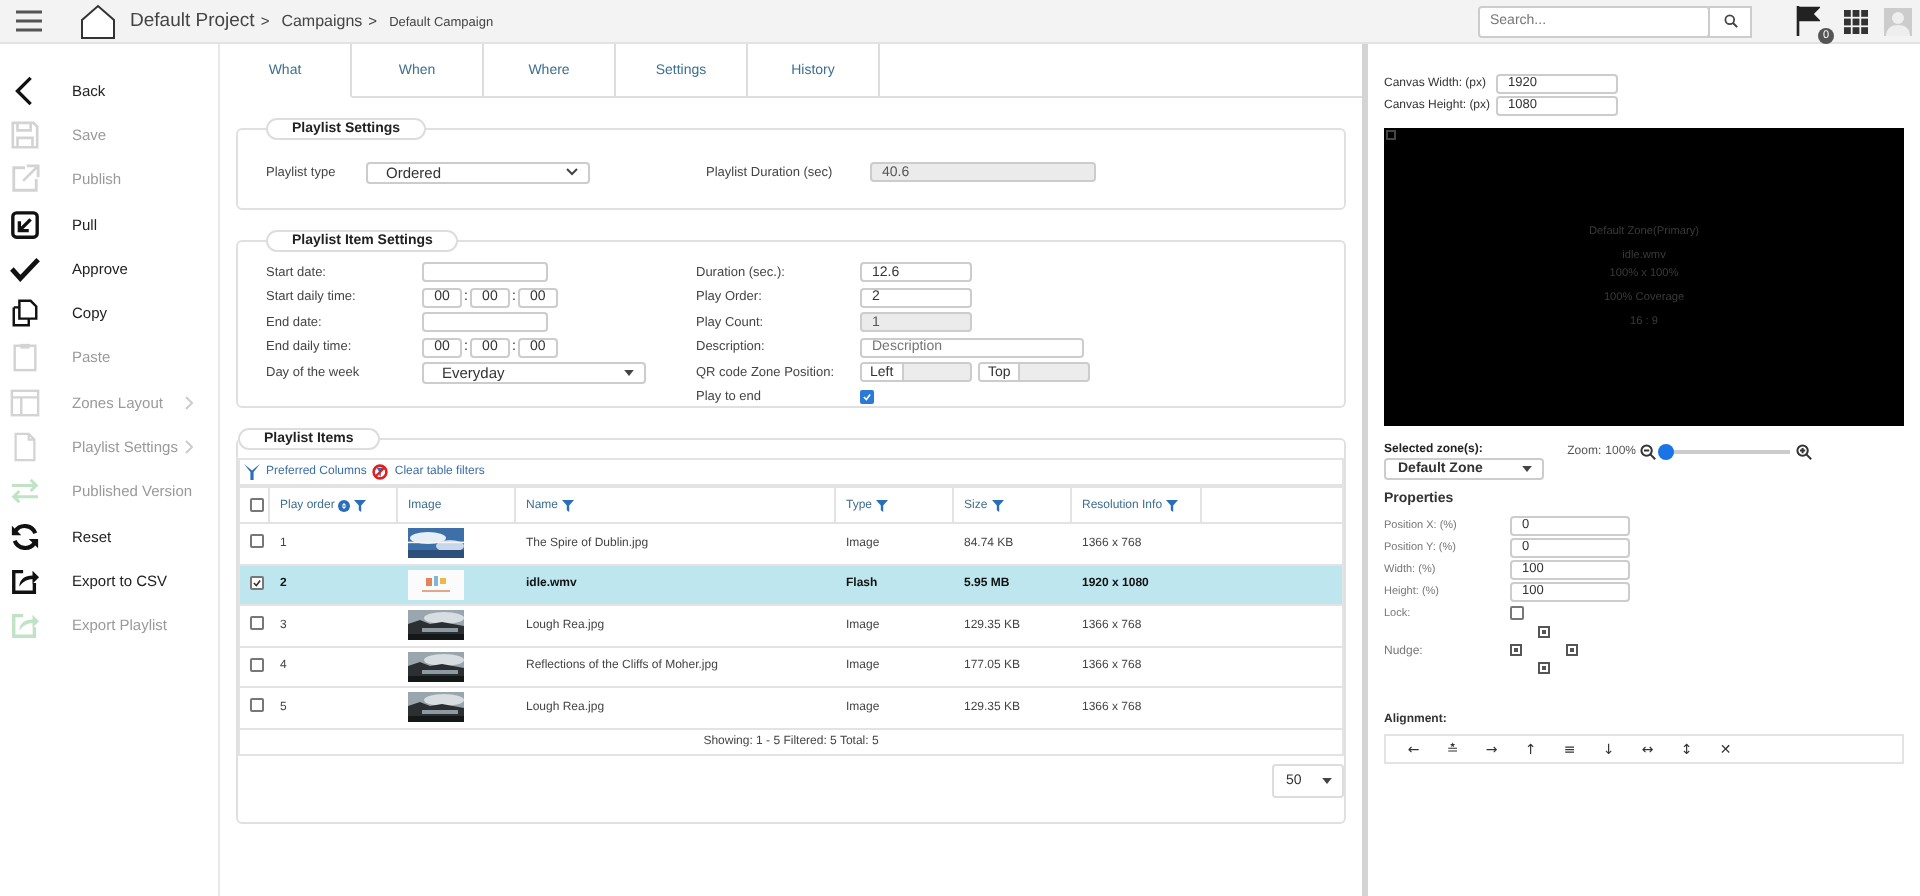 The image size is (1920, 896). What do you see at coordinates (25, 491) in the screenshot?
I see `versions-icon` at bounding box center [25, 491].